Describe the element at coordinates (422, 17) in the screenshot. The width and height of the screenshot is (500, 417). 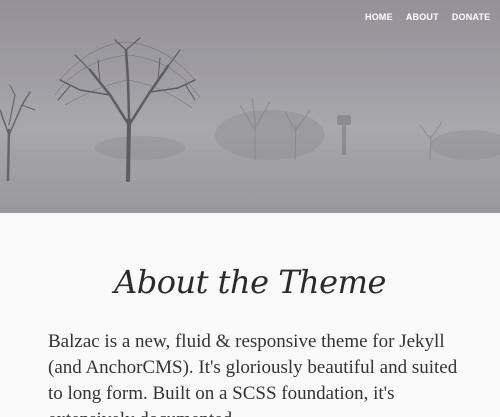
I see `nav-item-about: ABOUT` at that location.